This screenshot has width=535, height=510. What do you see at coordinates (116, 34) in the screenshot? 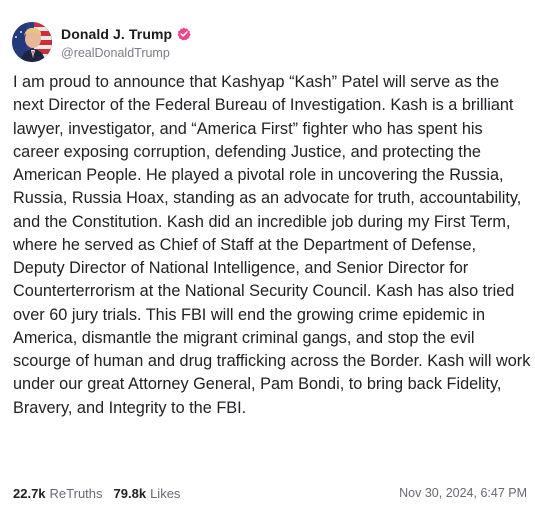
I see `display-name: Donald J. Trump` at bounding box center [116, 34].